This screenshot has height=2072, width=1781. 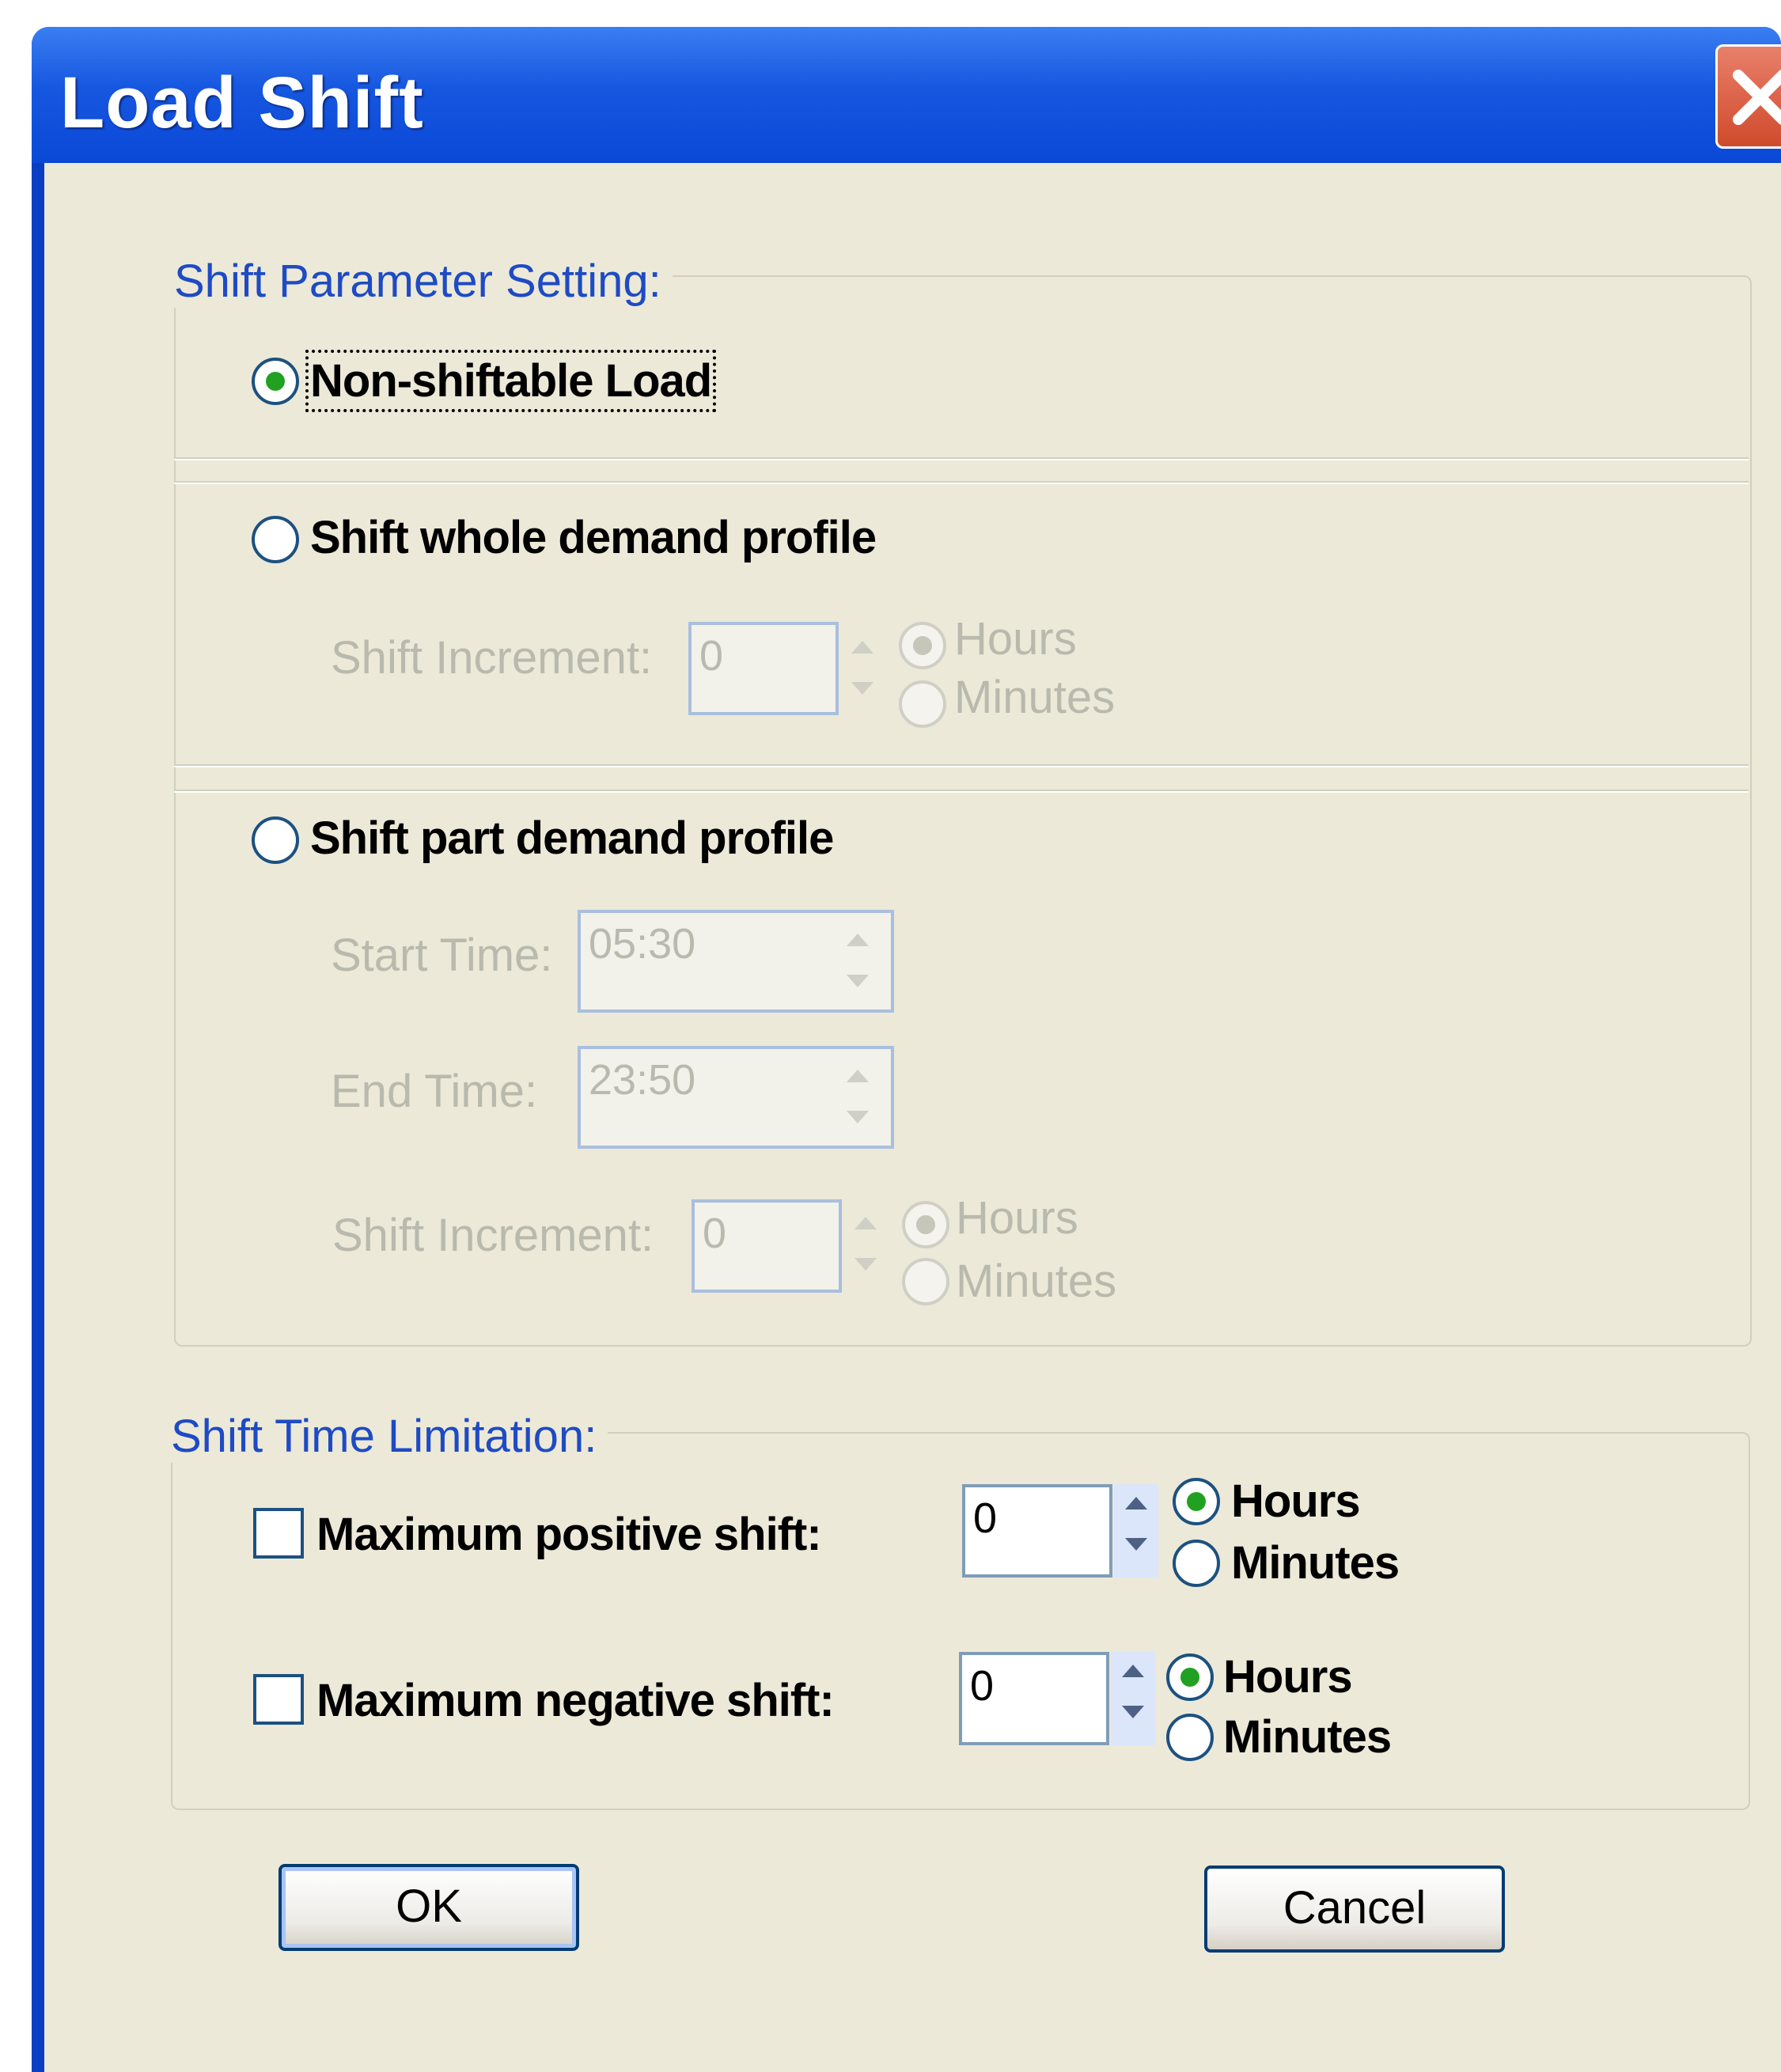 I want to click on max-positive-input: 0, so click(x=1037, y=1531).